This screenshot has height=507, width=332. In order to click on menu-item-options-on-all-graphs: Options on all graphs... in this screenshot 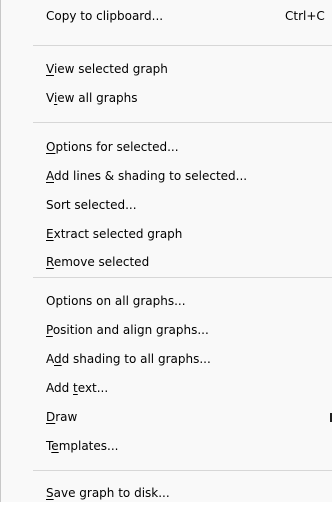, I will do `click(166, 301)`.